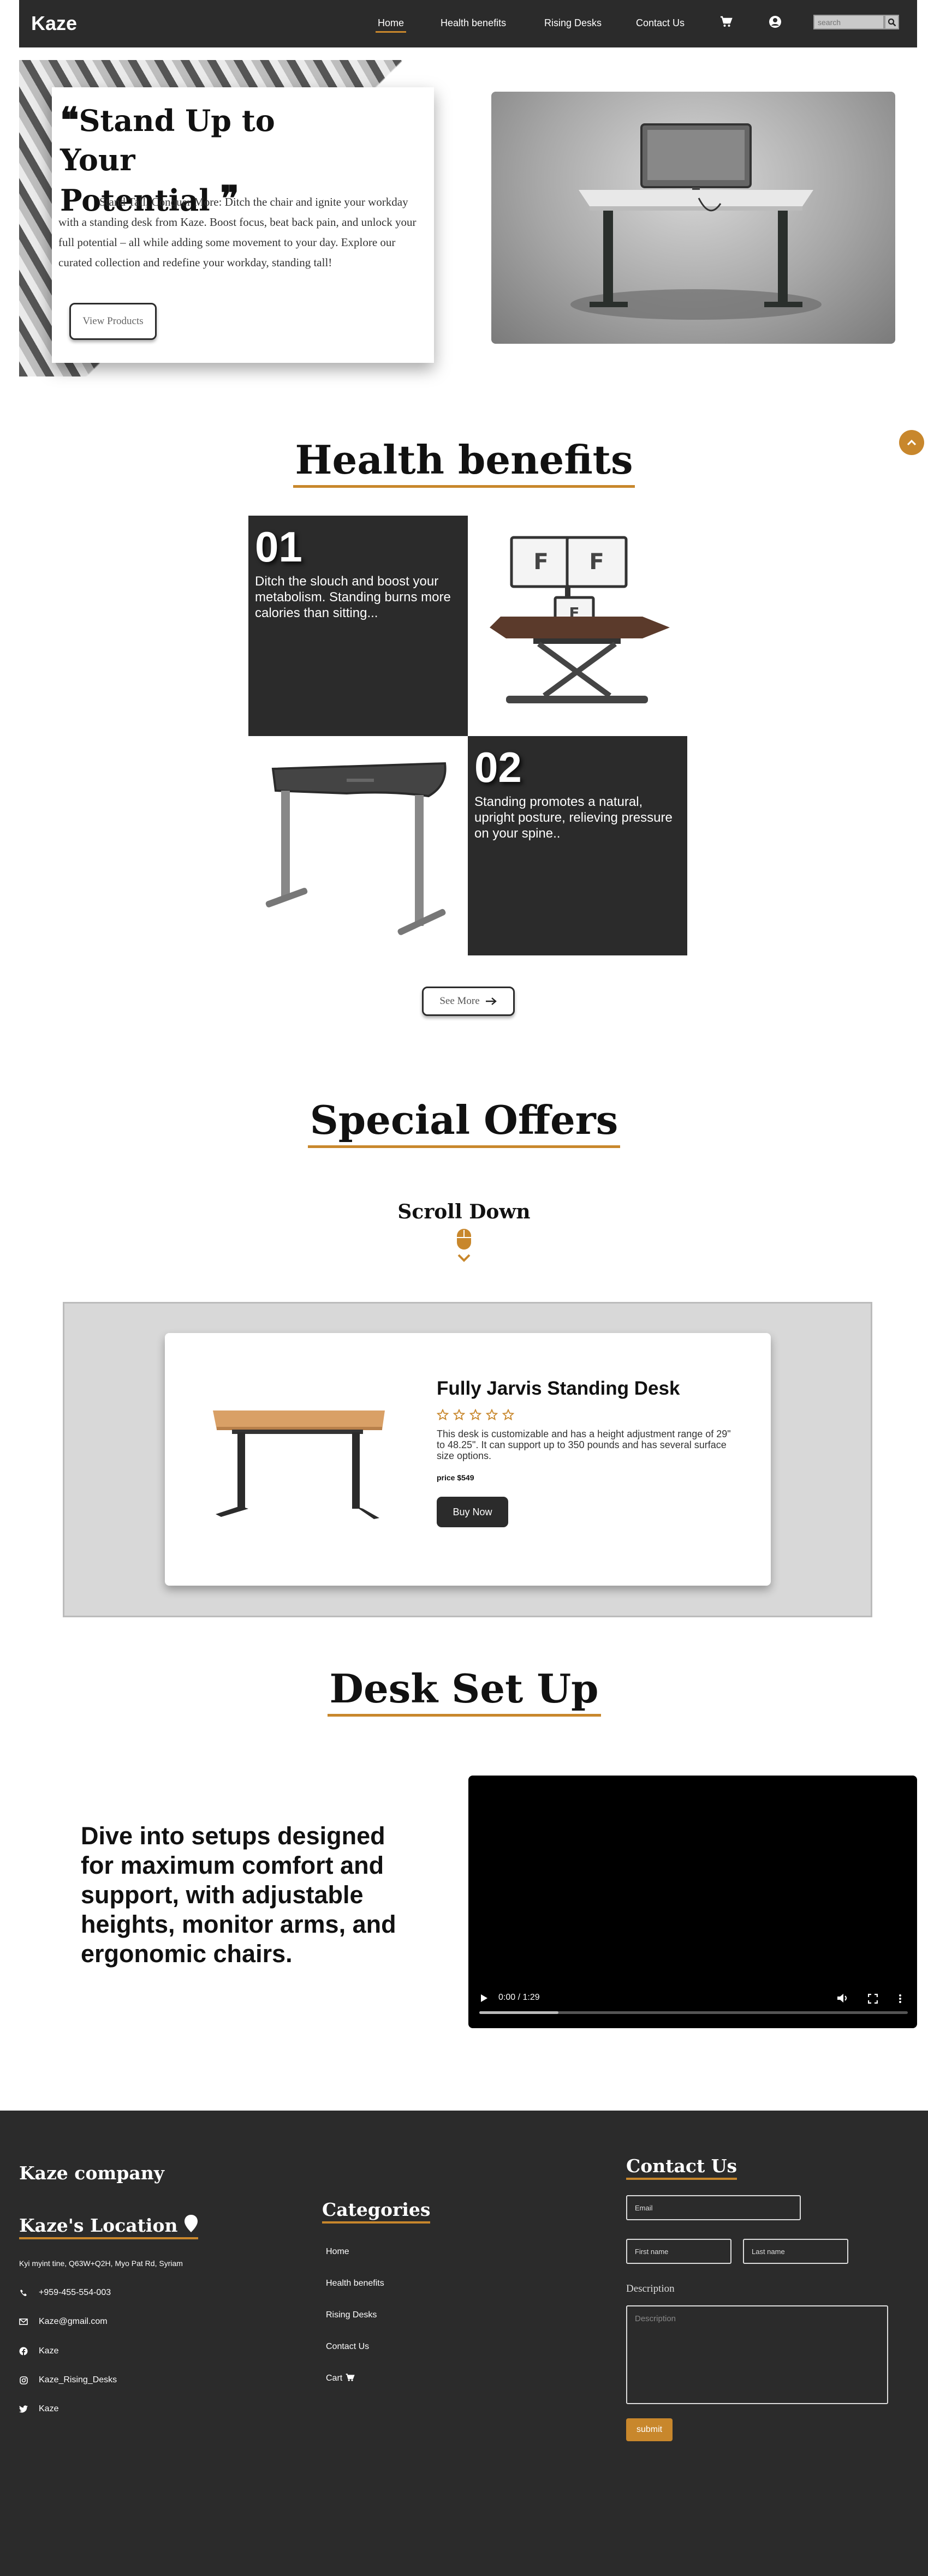 The width and height of the screenshot is (928, 2576). What do you see at coordinates (693, 218) in the screenshot?
I see `hero-desk-image` at bounding box center [693, 218].